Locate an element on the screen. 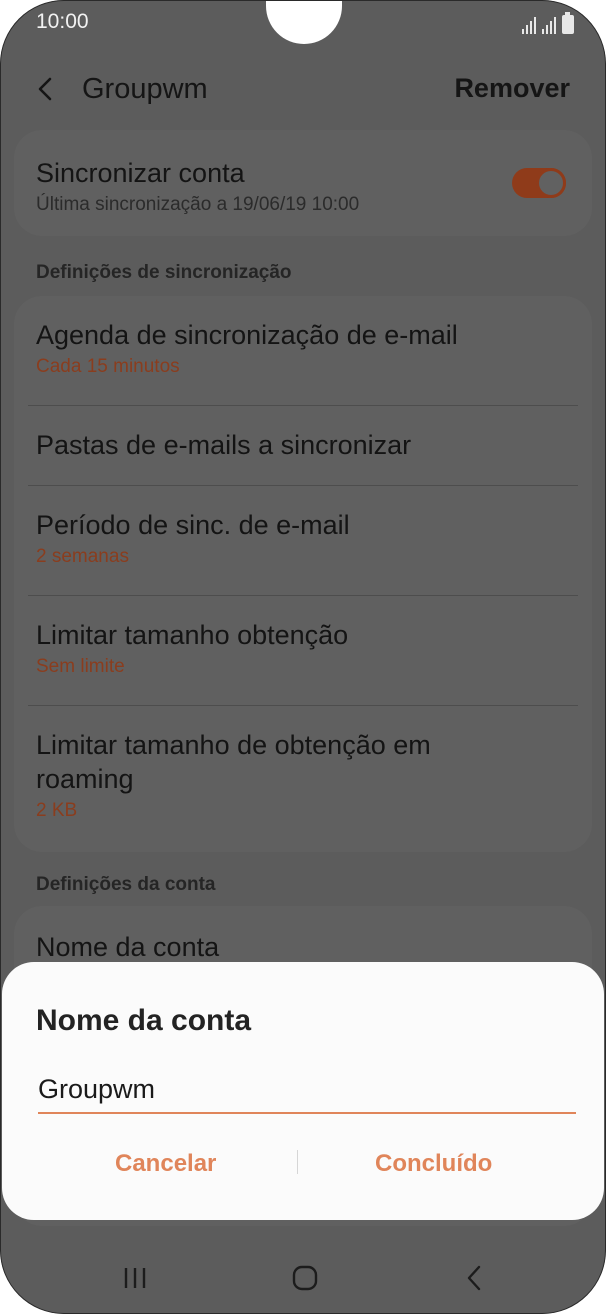 The image size is (606, 1314). list-item-email-folders: Pastas de e-mails a sincronizar is located at coordinates (303, 446).